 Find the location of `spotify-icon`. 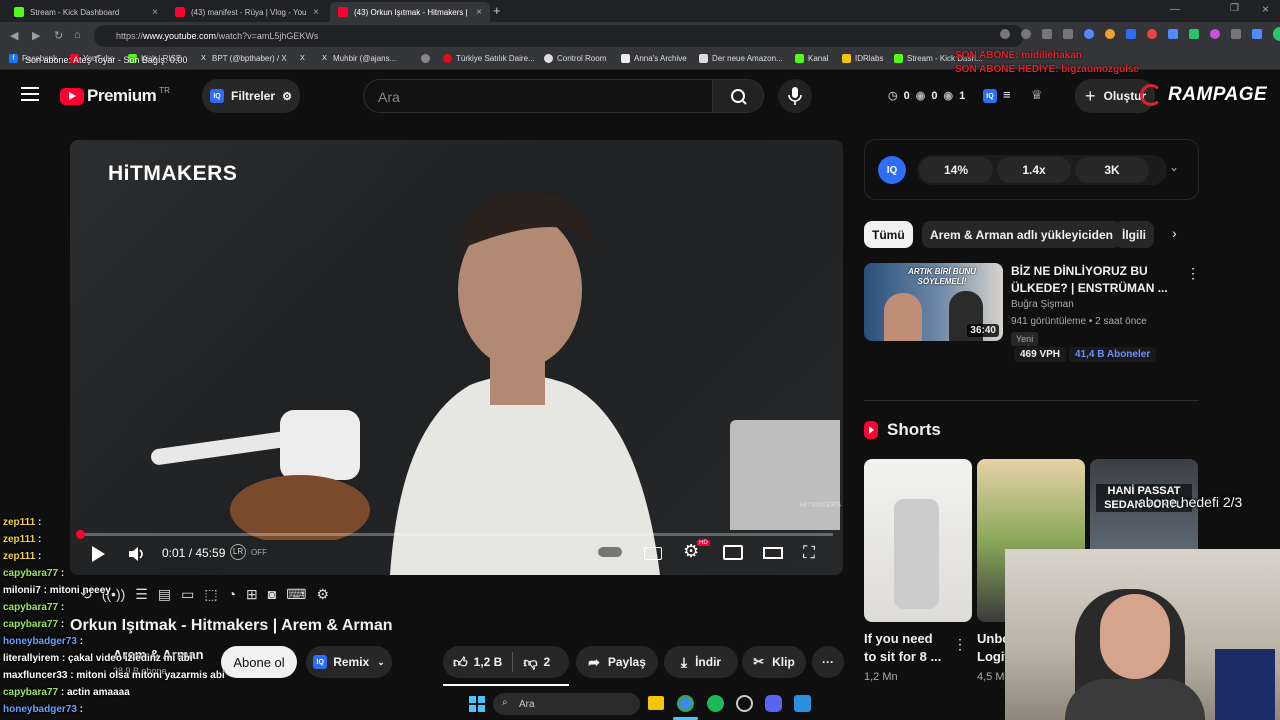

spotify-icon is located at coordinates (715, 703).